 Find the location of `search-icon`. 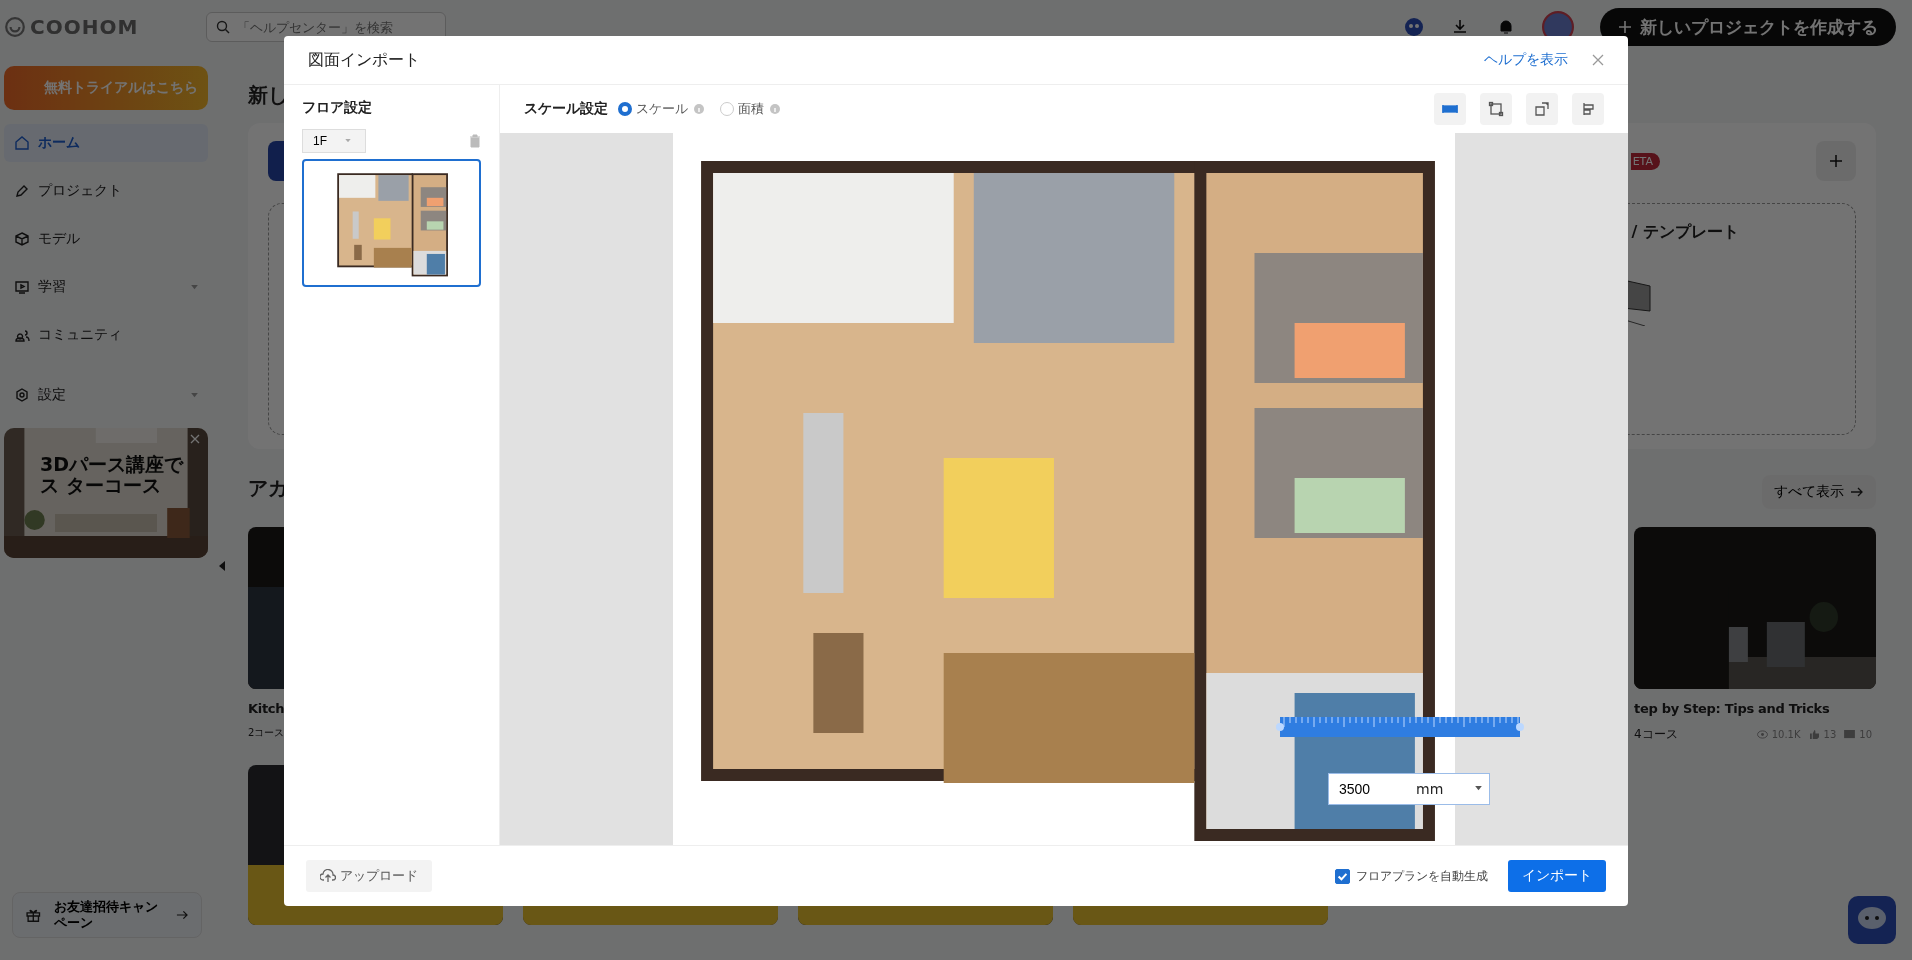

search-icon is located at coordinates (223, 27).